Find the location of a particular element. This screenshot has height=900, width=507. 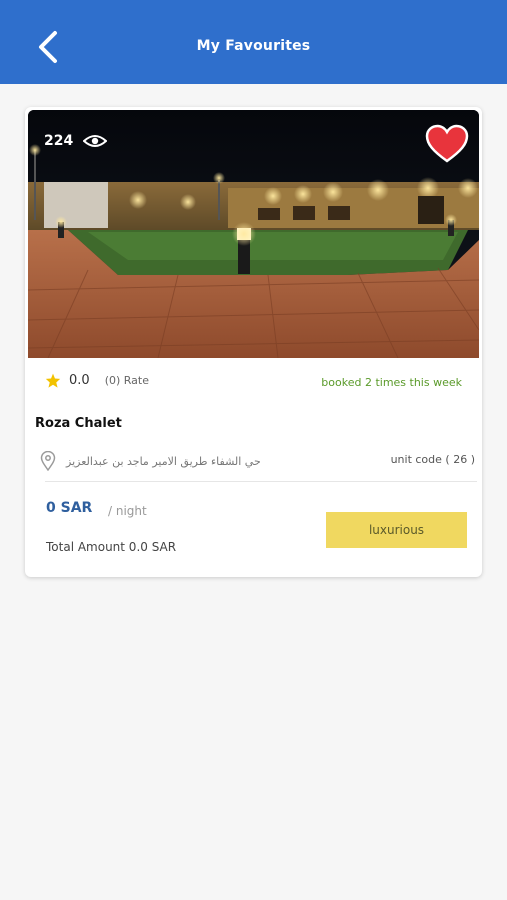

app-header: My Favourites is located at coordinates (253, 42).